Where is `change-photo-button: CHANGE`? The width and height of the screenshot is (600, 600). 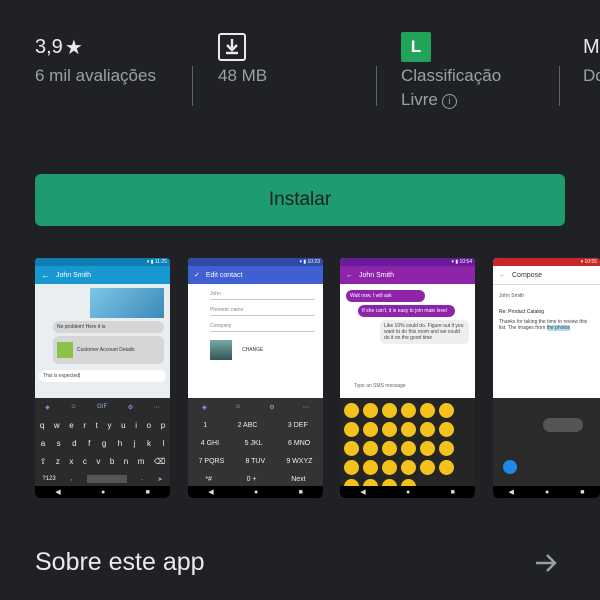
change-photo-button: CHANGE is located at coordinates (252, 350).